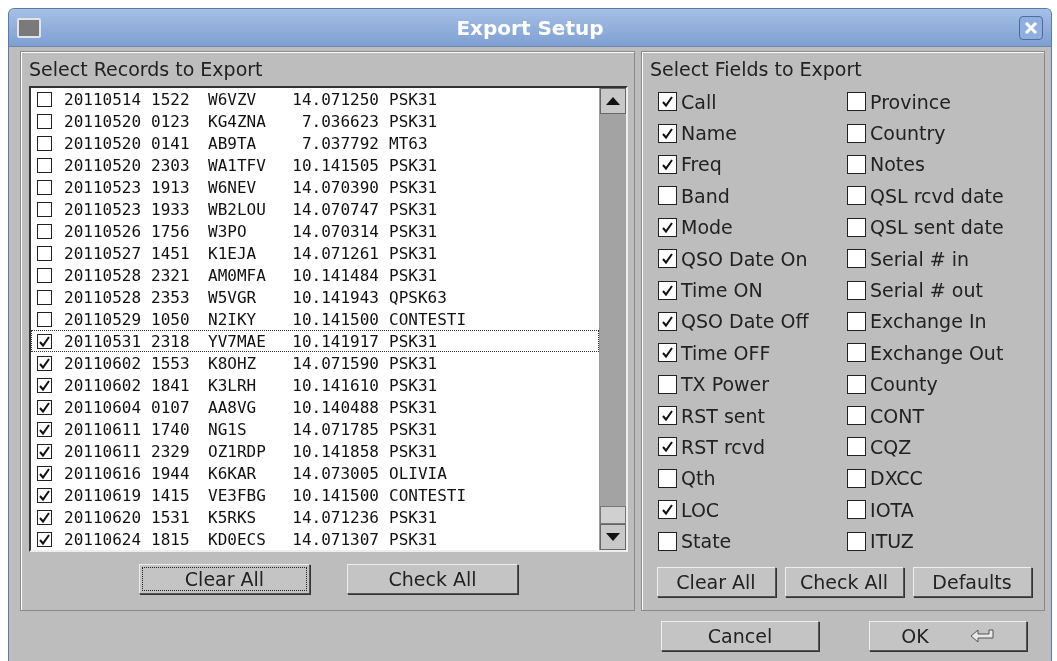 Image resolution: width=1057 pixels, height=661 pixels. What do you see at coordinates (224, 579) in the screenshot?
I see `records-action-button: Clear All` at bounding box center [224, 579].